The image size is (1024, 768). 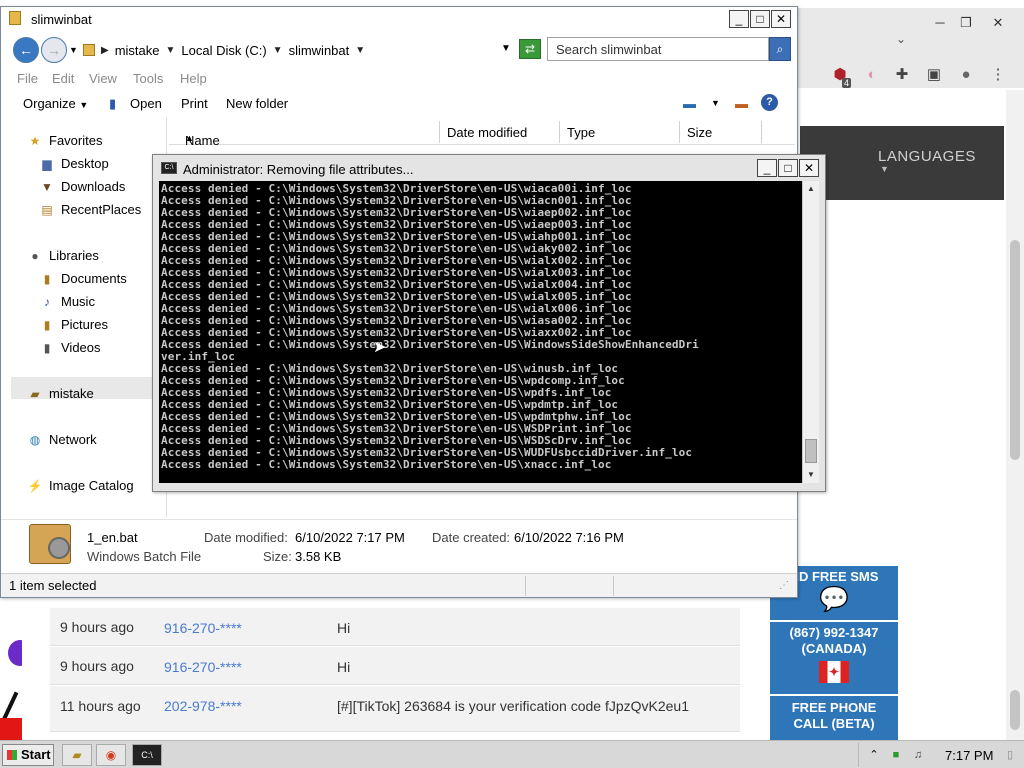 What do you see at coordinates (781, 19) in the screenshot?
I see `explorer-close-button: ✕` at bounding box center [781, 19].